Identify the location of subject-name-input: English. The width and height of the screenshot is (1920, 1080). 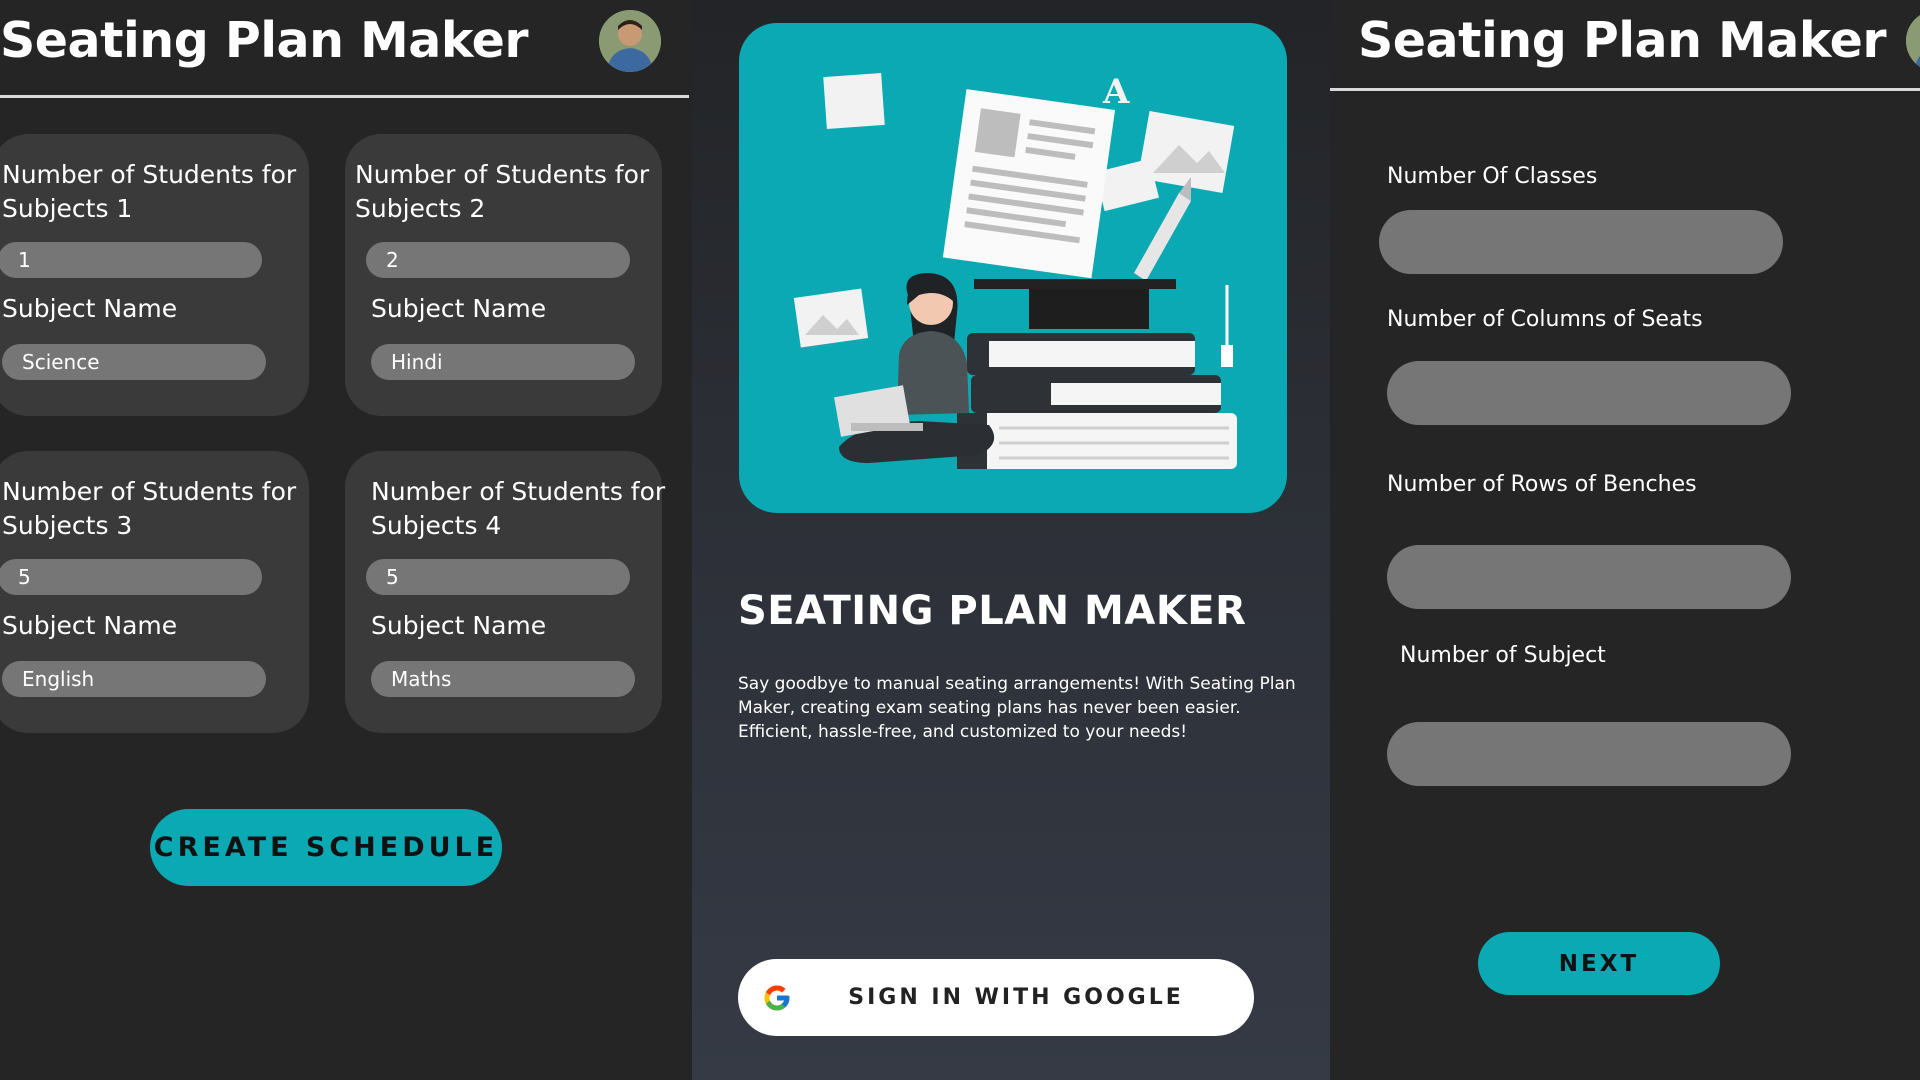
(134, 679).